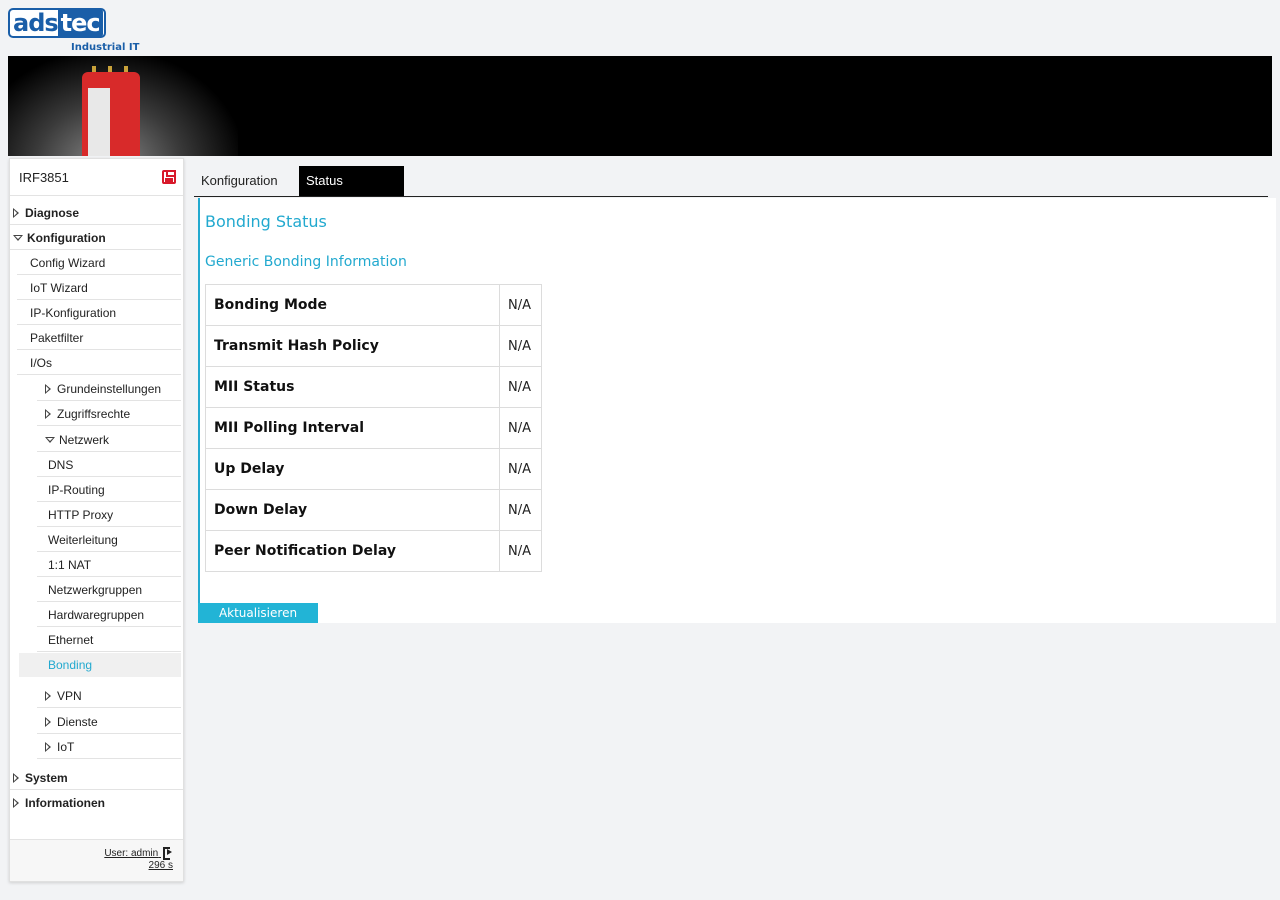 The image size is (1280, 900). What do you see at coordinates (352, 510) in the screenshot?
I see `row-key: Down Delay` at bounding box center [352, 510].